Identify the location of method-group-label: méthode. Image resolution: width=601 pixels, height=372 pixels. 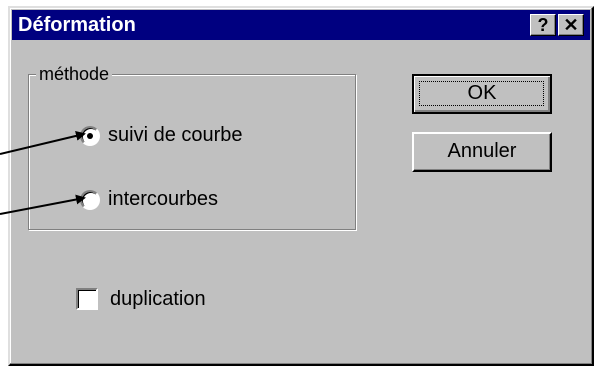
(74, 74).